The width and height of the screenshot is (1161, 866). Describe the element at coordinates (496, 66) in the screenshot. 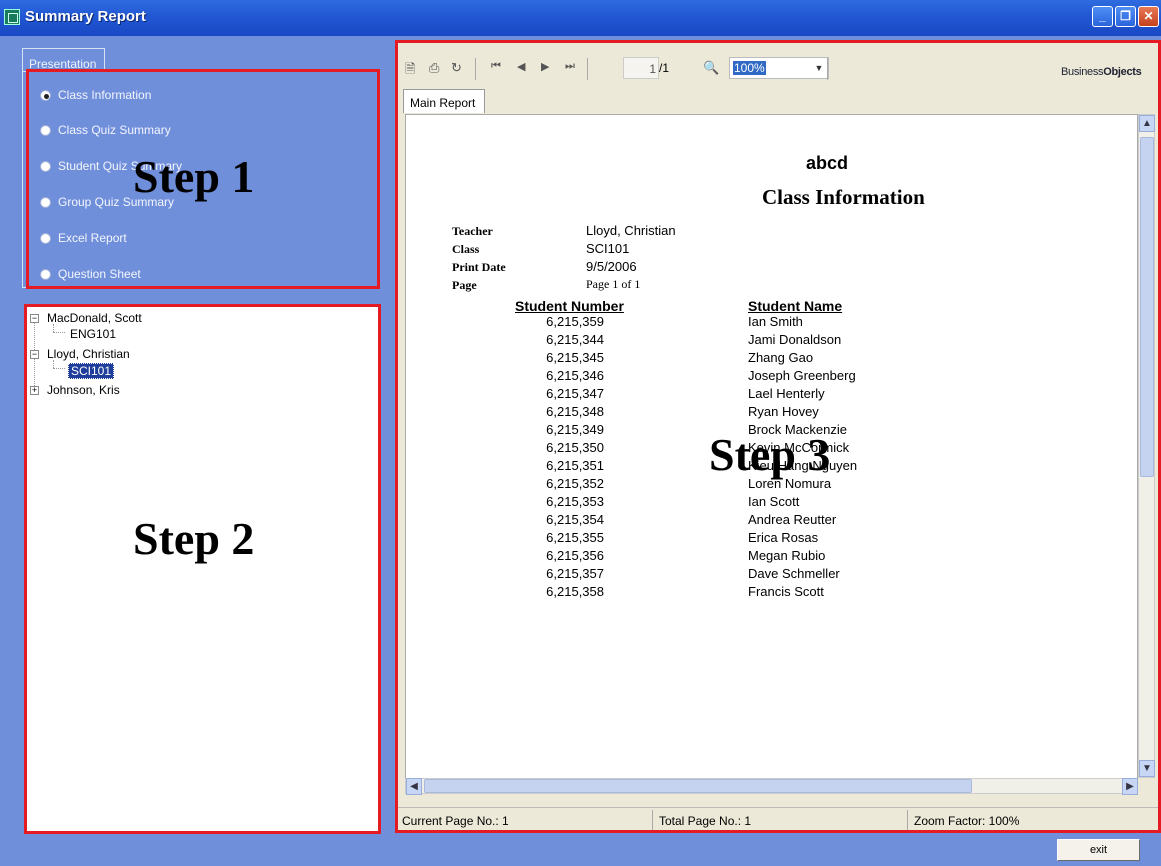

I see `first-page-icon: ⏮` at that location.